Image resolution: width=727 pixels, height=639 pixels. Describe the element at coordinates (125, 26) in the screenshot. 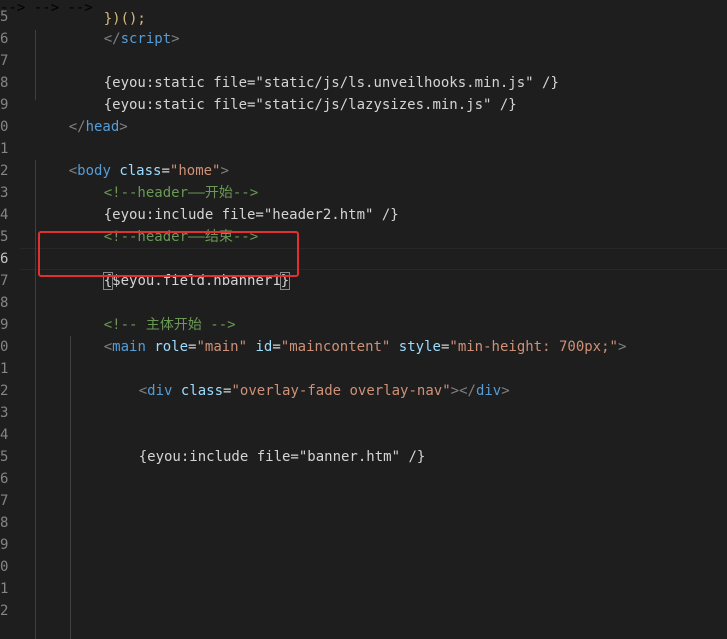

I see `code-line: </script>` at that location.